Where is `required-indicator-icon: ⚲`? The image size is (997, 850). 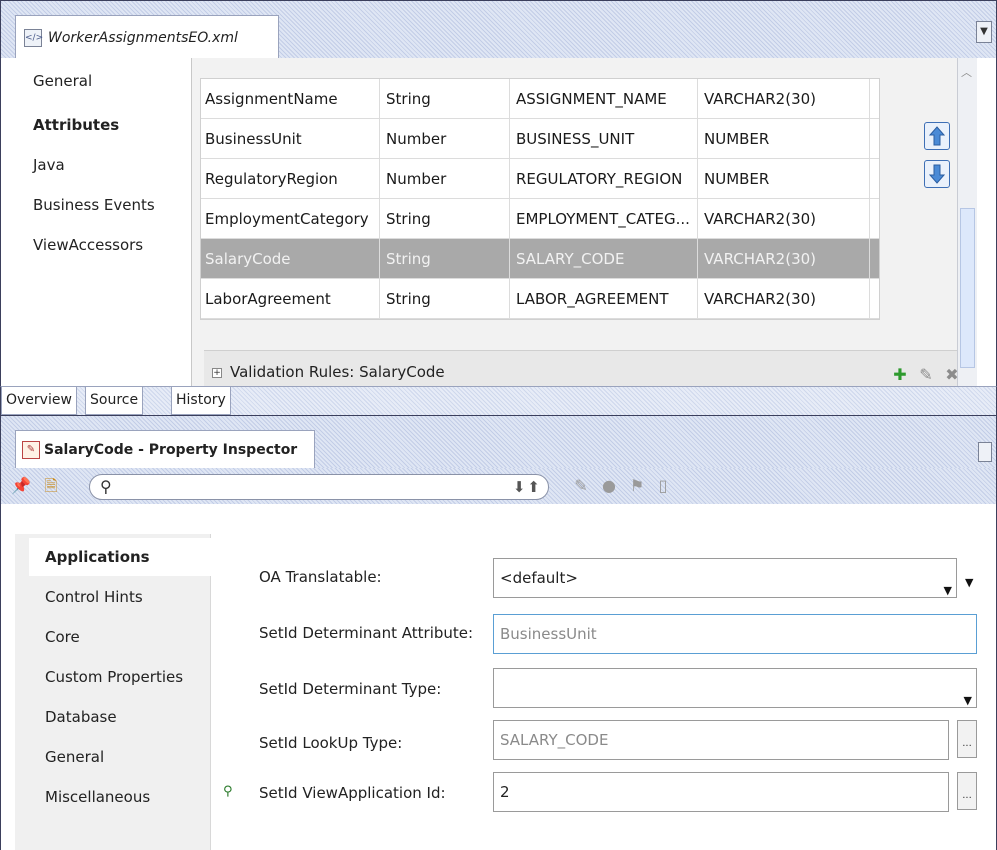 required-indicator-icon: ⚲ is located at coordinates (228, 791).